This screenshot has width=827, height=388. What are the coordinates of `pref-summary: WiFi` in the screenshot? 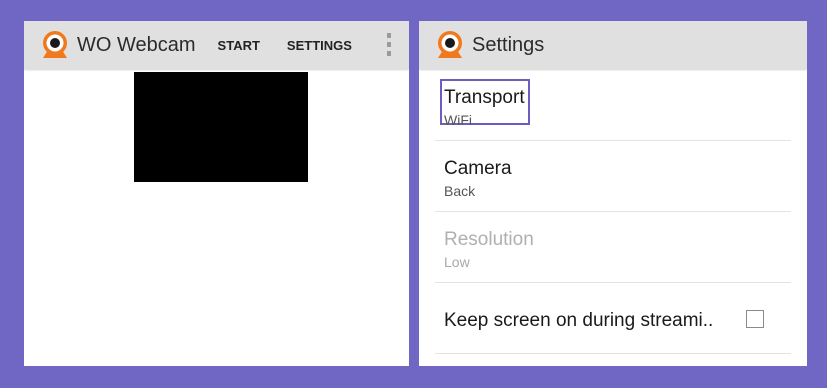 It's located at (458, 120).